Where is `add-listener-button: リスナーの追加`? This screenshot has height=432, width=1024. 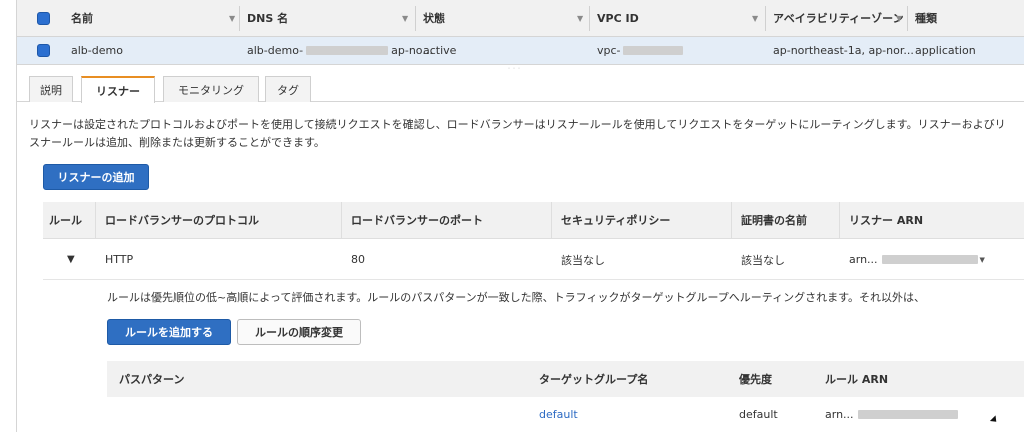 add-listener-button: リスナーの追加 is located at coordinates (96, 177).